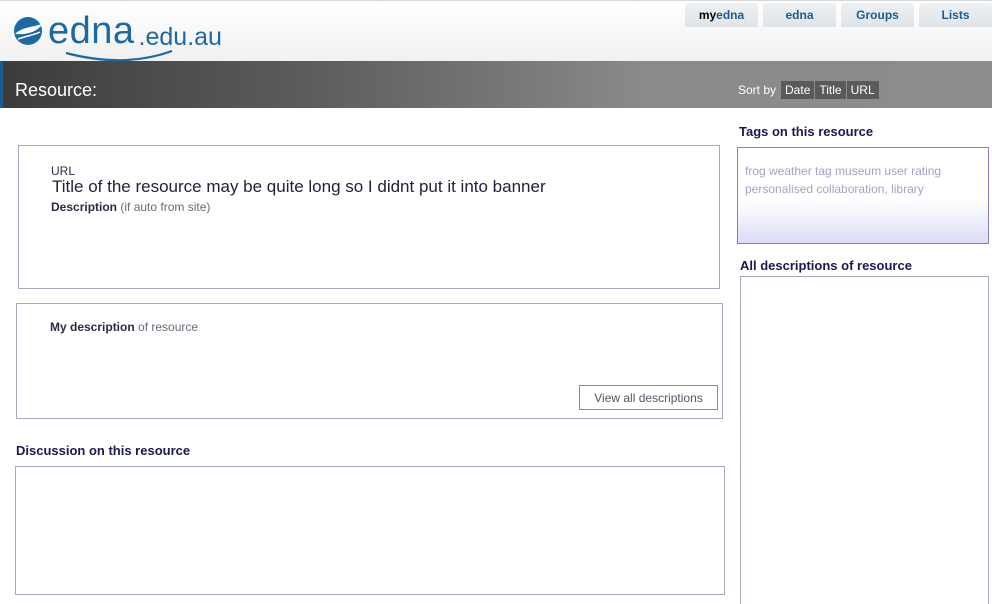  What do you see at coordinates (864, 440) in the screenshot?
I see `all-descriptions-box` at bounding box center [864, 440].